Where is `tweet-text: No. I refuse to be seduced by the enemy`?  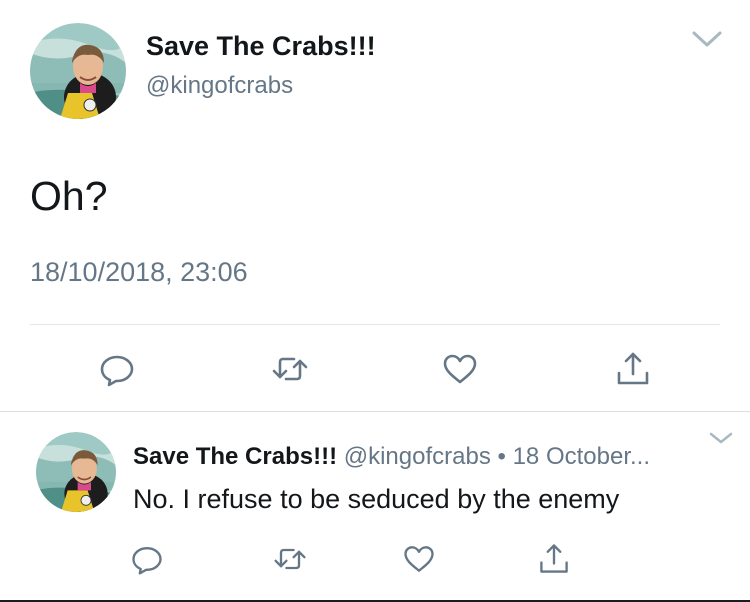
tweet-text: No. I refuse to be seduced by the enemy is located at coordinates (376, 499).